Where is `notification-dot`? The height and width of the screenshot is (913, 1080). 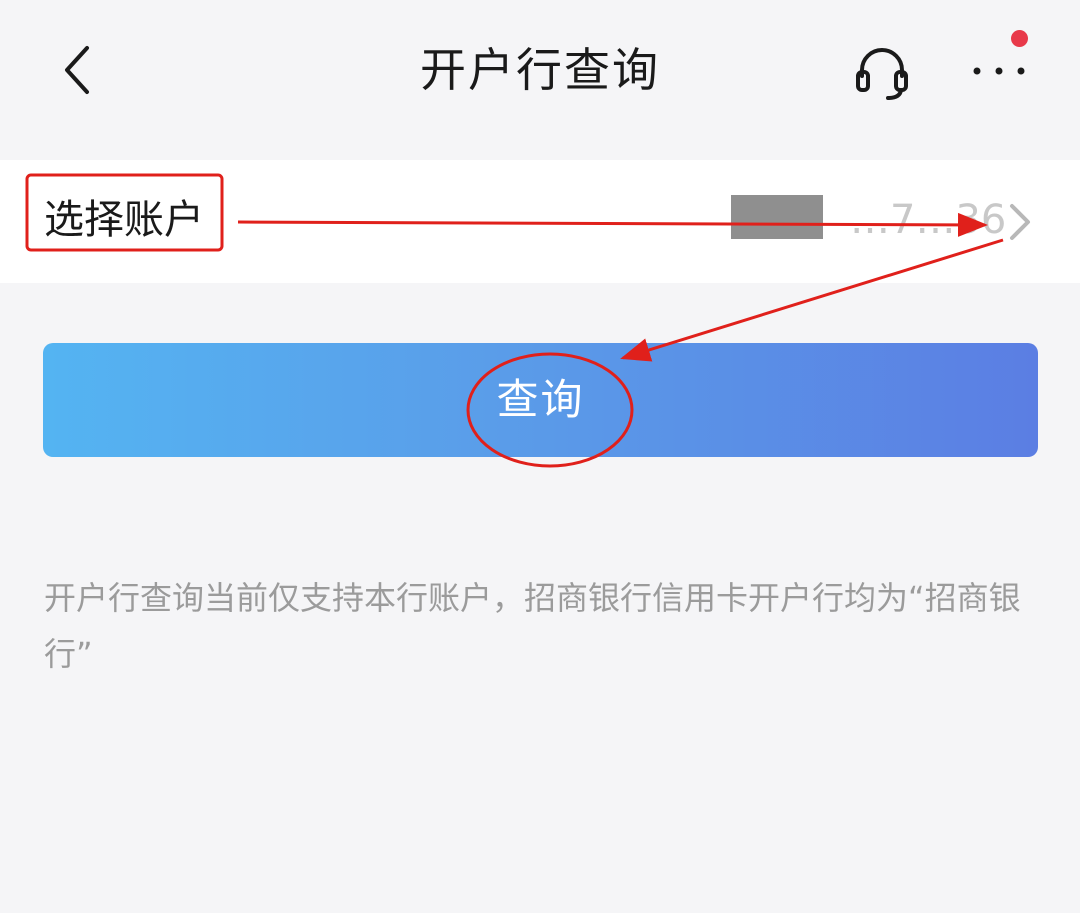 notification-dot is located at coordinates (1019, 38).